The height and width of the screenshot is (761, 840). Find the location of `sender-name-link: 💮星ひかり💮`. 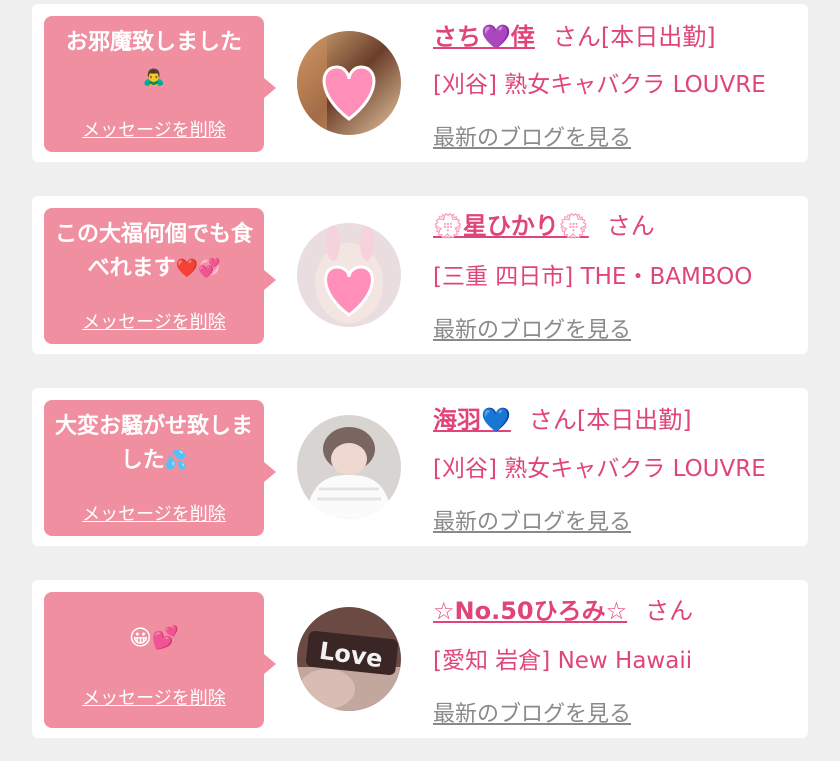

sender-name-link: 💮星ひかり💮 is located at coordinates (511, 226).